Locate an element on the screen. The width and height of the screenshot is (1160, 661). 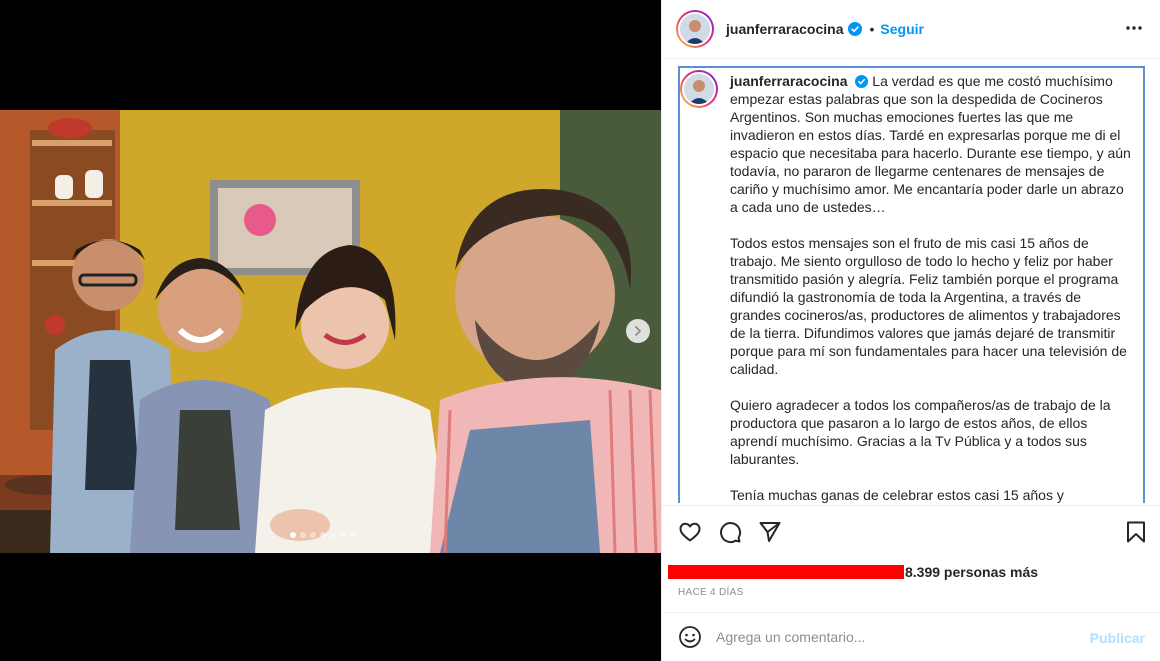
publish-button: Publicar is located at coordinates (1117, 638).